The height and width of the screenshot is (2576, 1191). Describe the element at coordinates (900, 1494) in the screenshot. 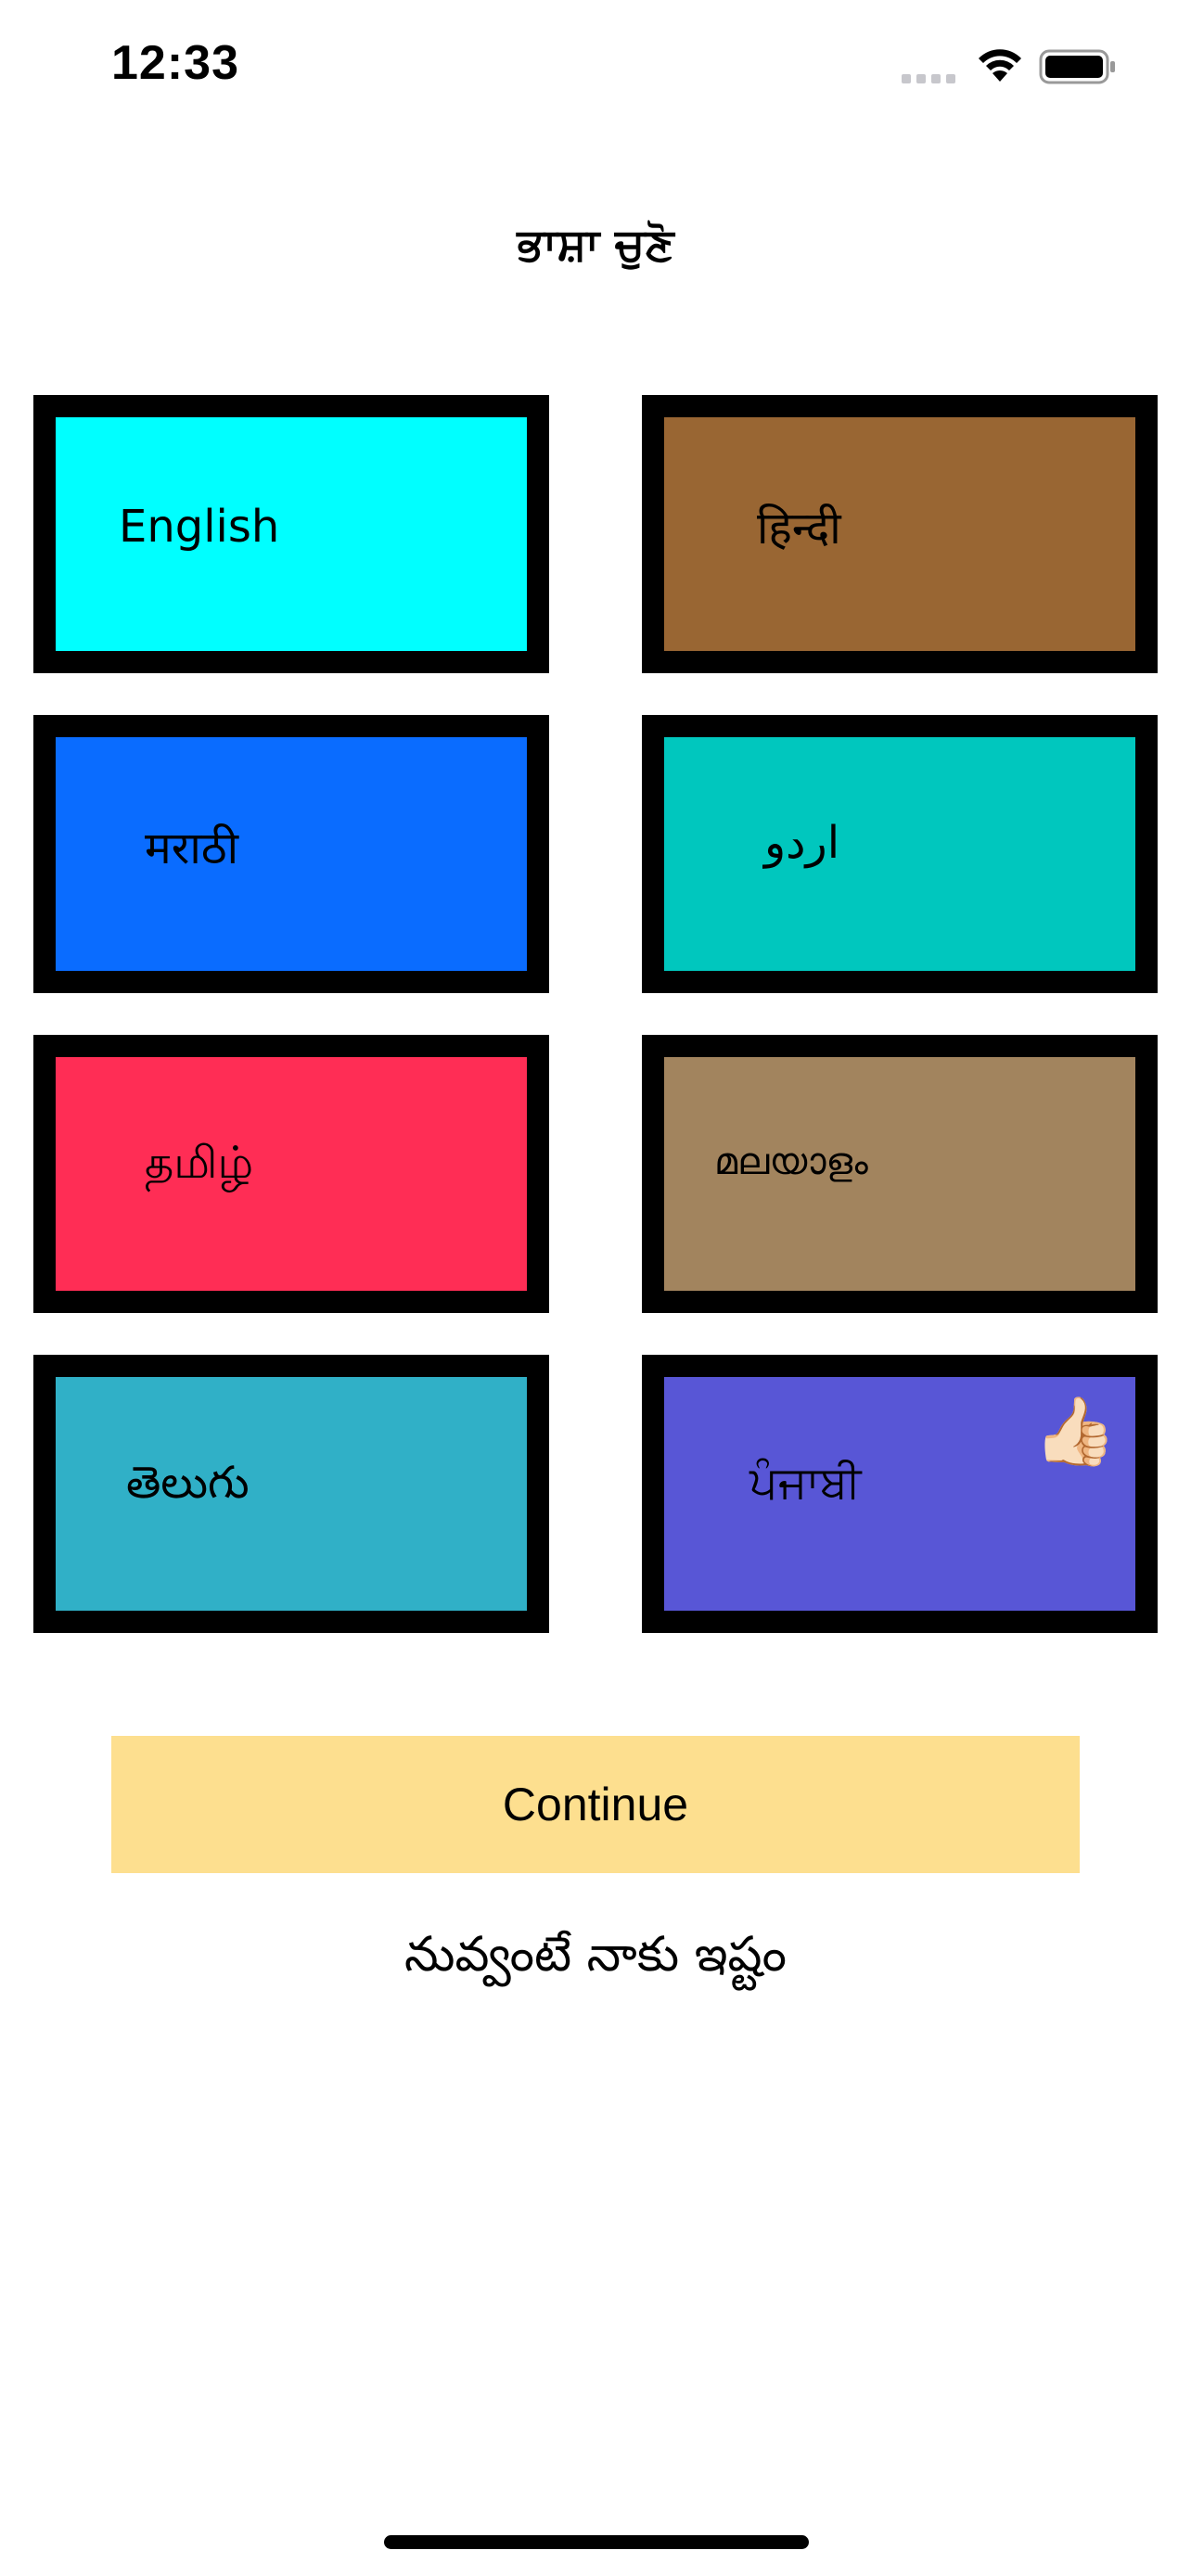

I see `language-tile-punjabi: ਪੰਜਾਬੀ 👍🏻` at that location.